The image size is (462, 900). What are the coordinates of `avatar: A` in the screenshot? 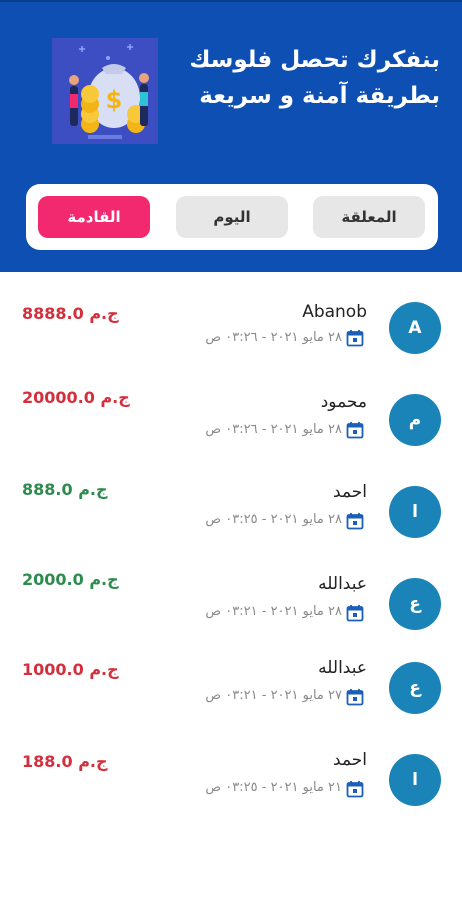 It's located at (415, 328).